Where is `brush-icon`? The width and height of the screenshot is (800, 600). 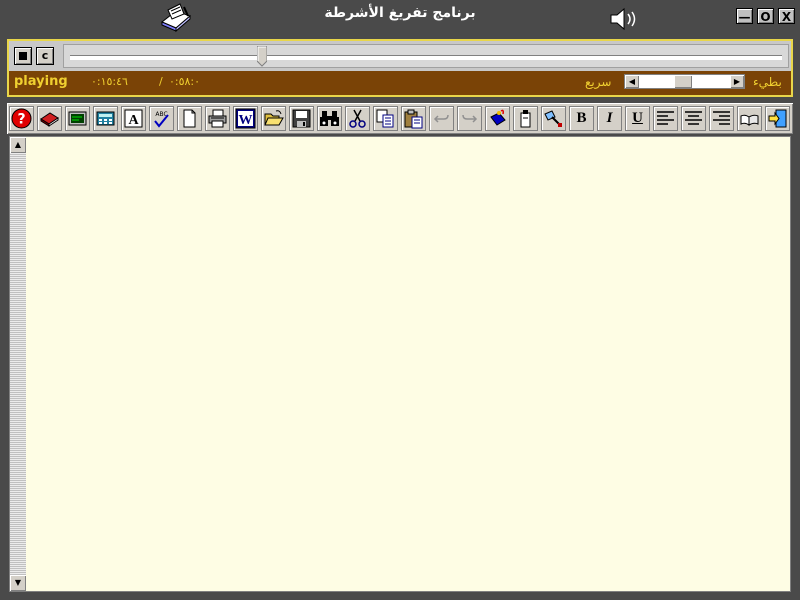 brush-icon is located at coordinates (553, 118).